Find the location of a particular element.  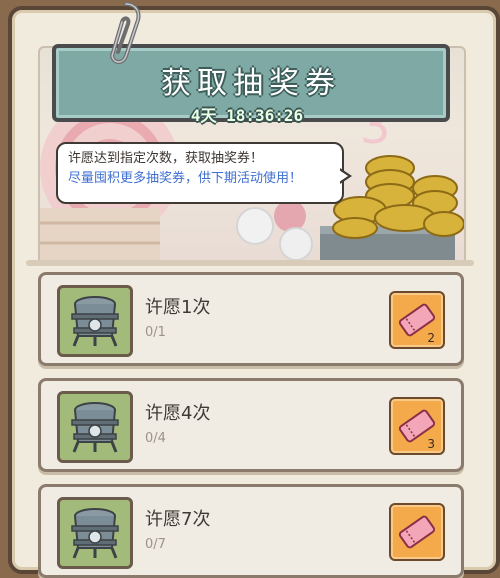

task-progress: 0/7 is located at coordinates (155, 544).